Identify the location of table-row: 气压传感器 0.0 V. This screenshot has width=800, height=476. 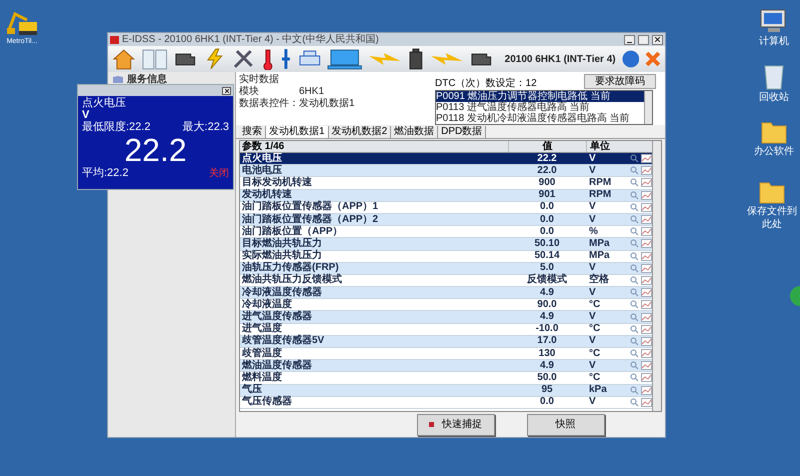
(446, 402).